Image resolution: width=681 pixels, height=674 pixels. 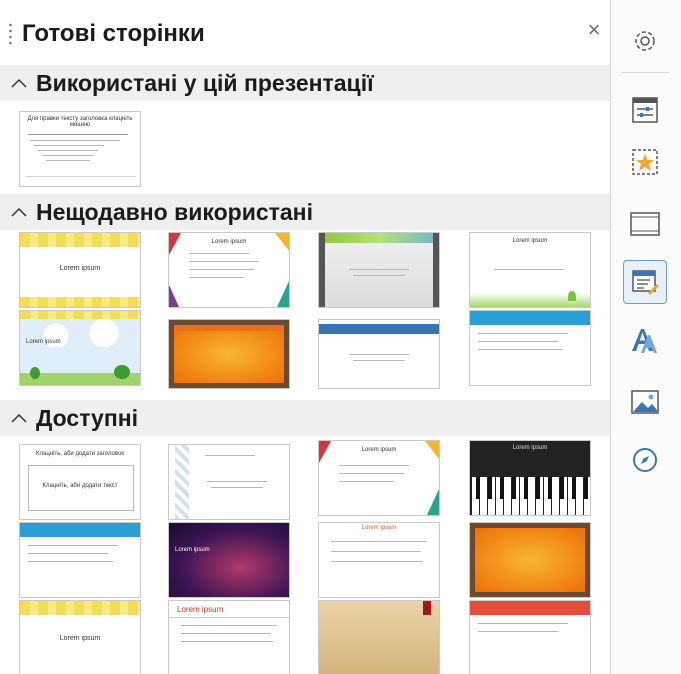 I want to click on gear-icon, so click(x=645, y=41).